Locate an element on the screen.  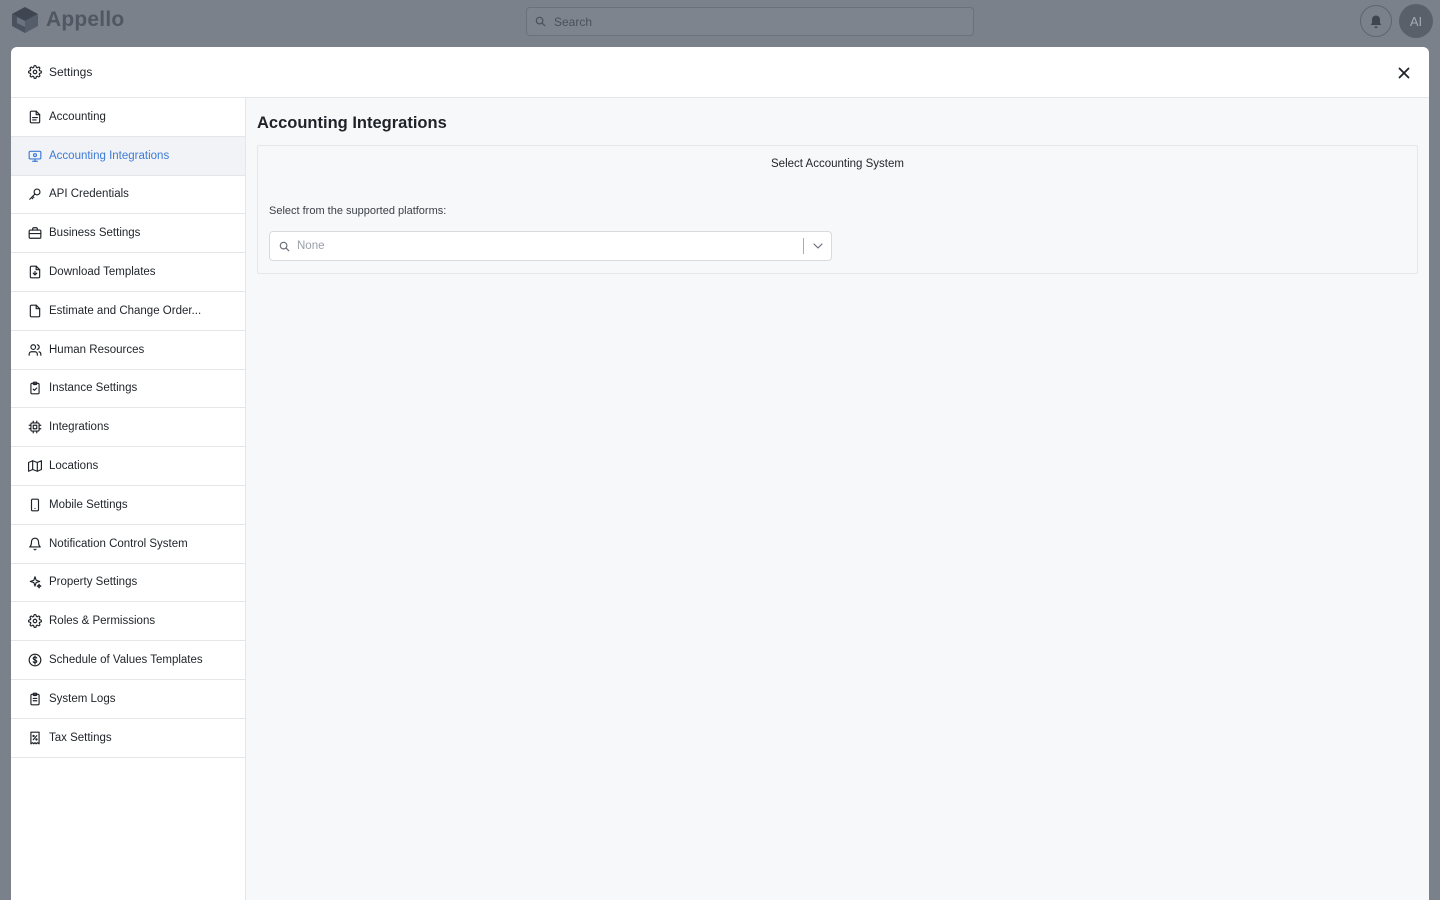
app-topbar: Appello Search AI is located at coordinates (720, 23).